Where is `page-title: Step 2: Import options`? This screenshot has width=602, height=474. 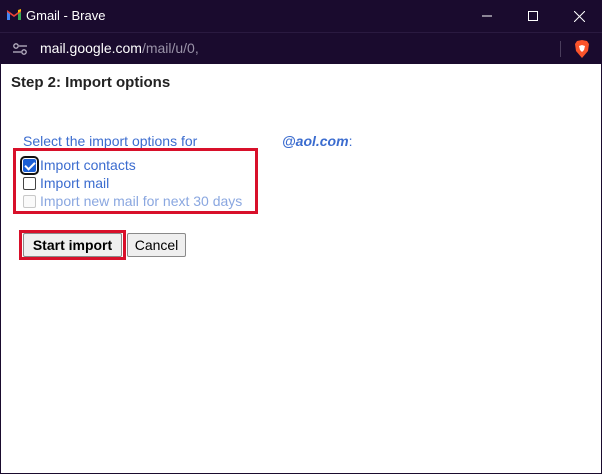
page-title: Step 2: Import options is located at coordinates (91, 82).